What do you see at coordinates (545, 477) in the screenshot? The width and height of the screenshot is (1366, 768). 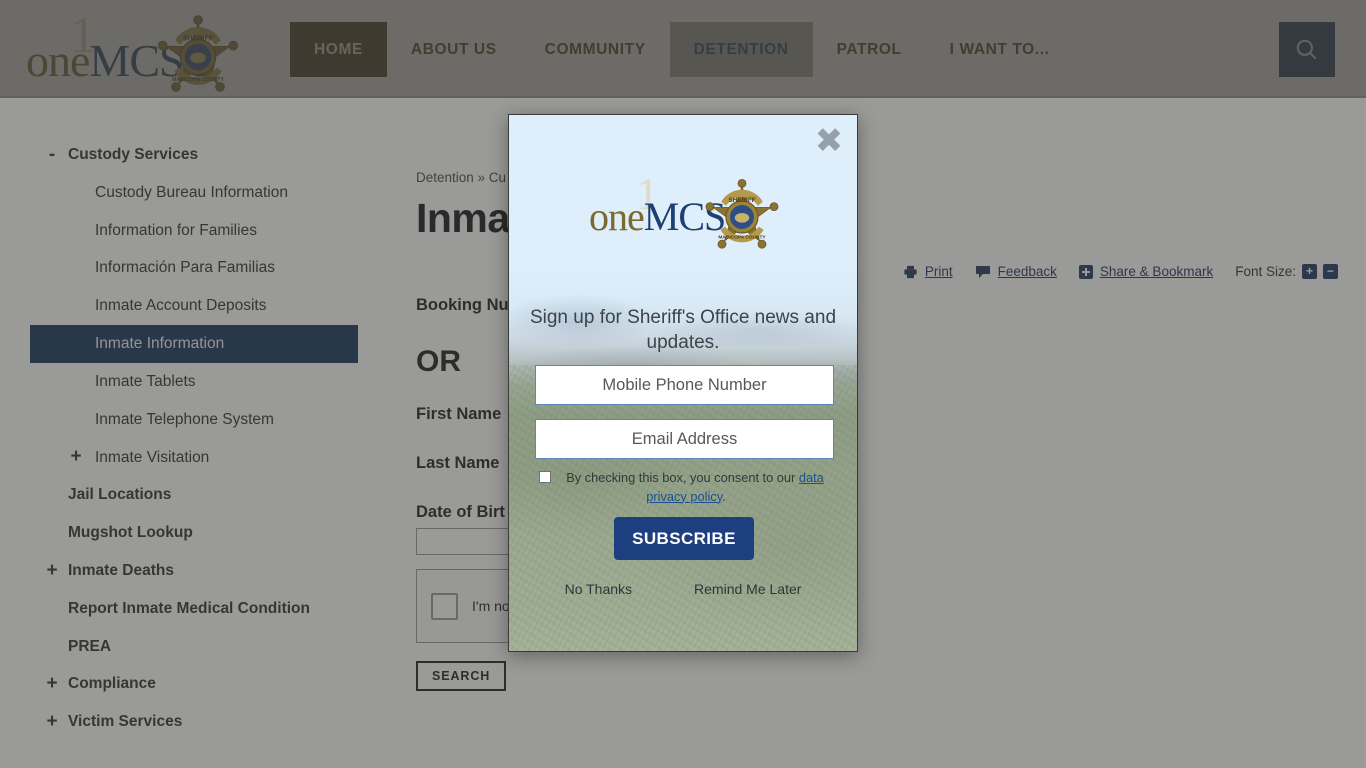 I see `consent-checkbox` at bounding box center [545, 477].